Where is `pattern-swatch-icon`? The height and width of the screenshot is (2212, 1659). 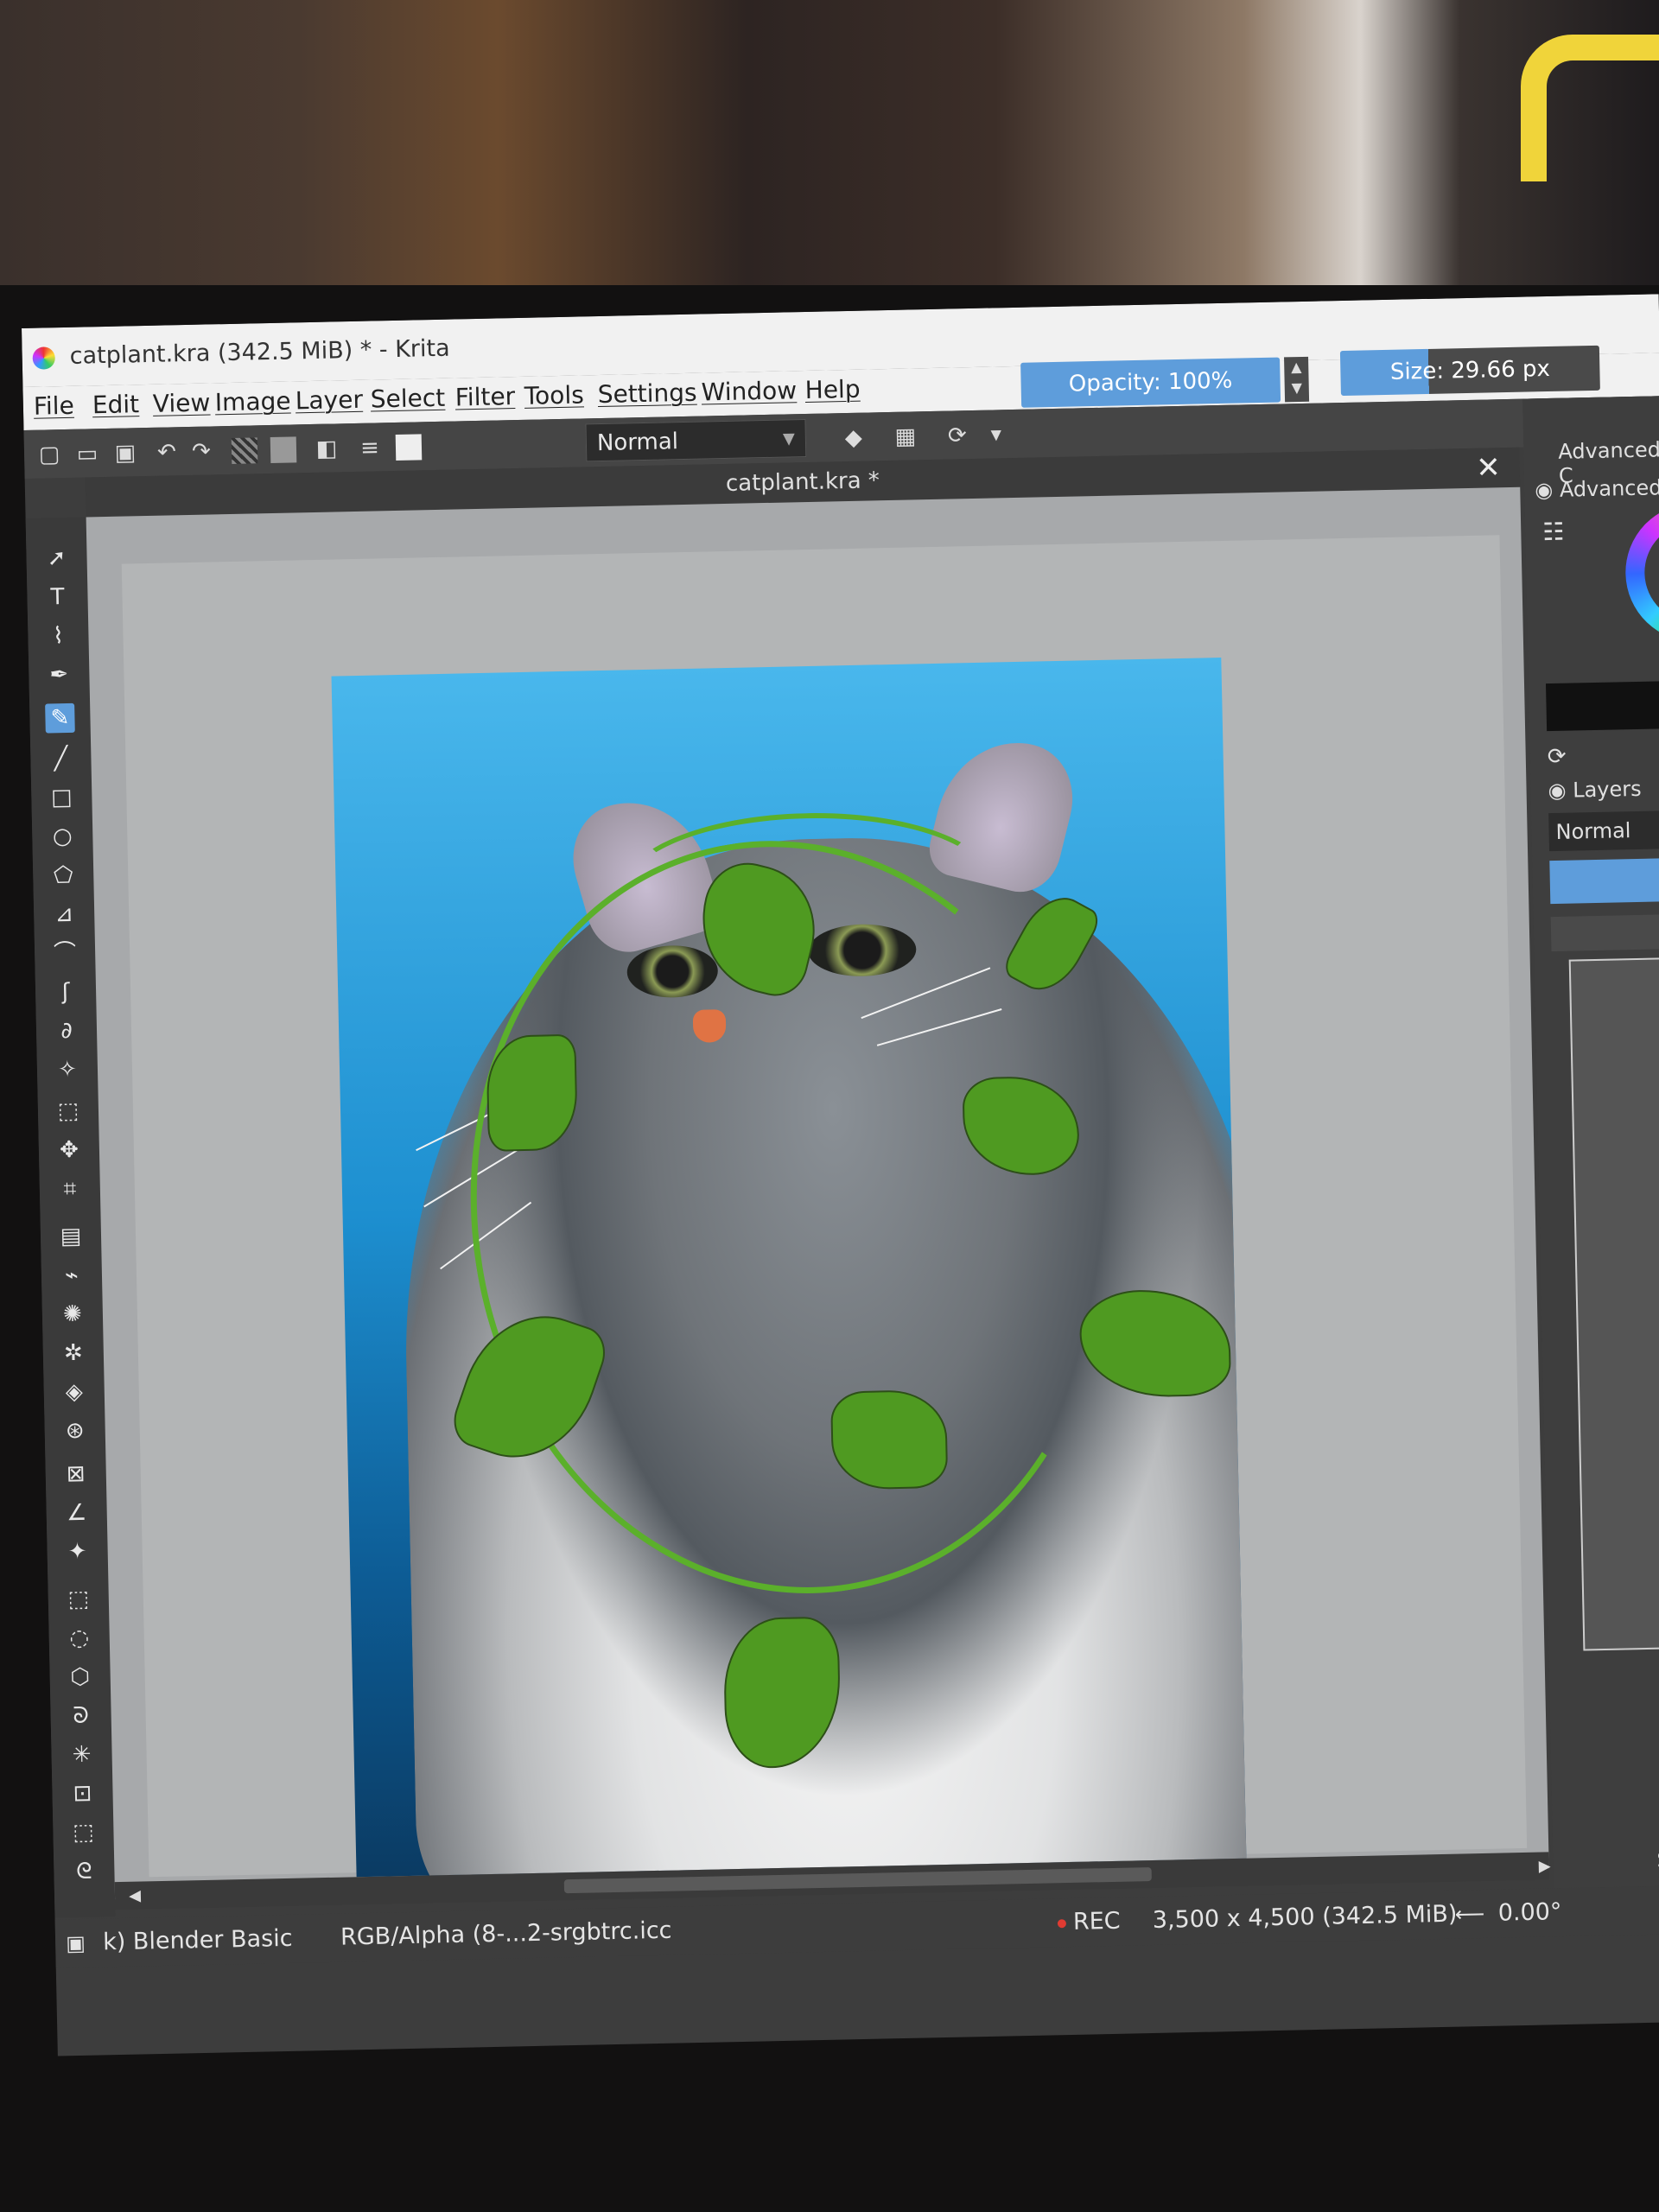 pattern-swatch-icon is located at coordinates (283, 450).